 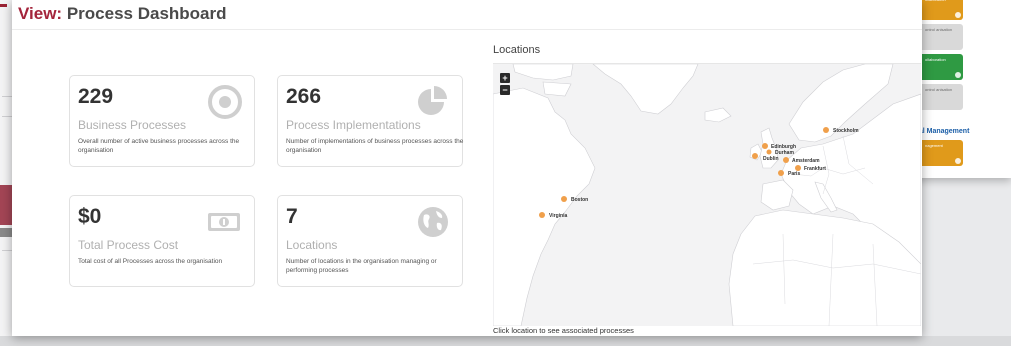 I want to click on zoom-in-button: +, so click(x=505, y=78).